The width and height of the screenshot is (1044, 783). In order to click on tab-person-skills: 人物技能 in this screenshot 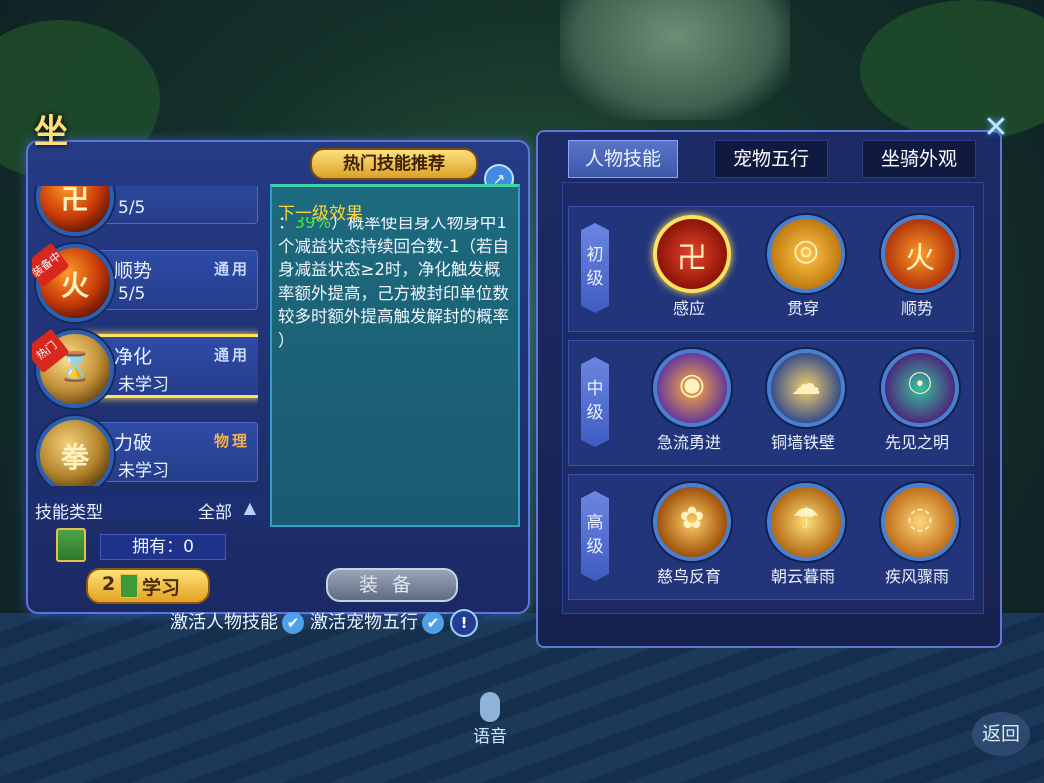, I will do `click(623, 159)`.